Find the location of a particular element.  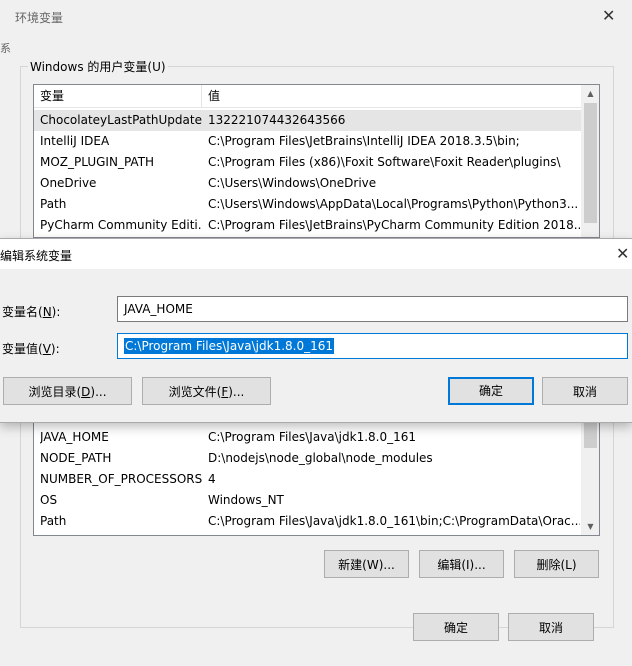

variable-name: OneDrive is located at coordinates (68, 183).